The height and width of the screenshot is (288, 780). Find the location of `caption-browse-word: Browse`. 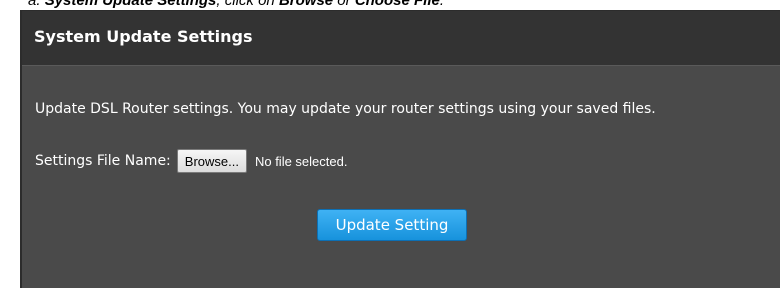

caption-browse-word: Browse is located at coordinates (306, 4).